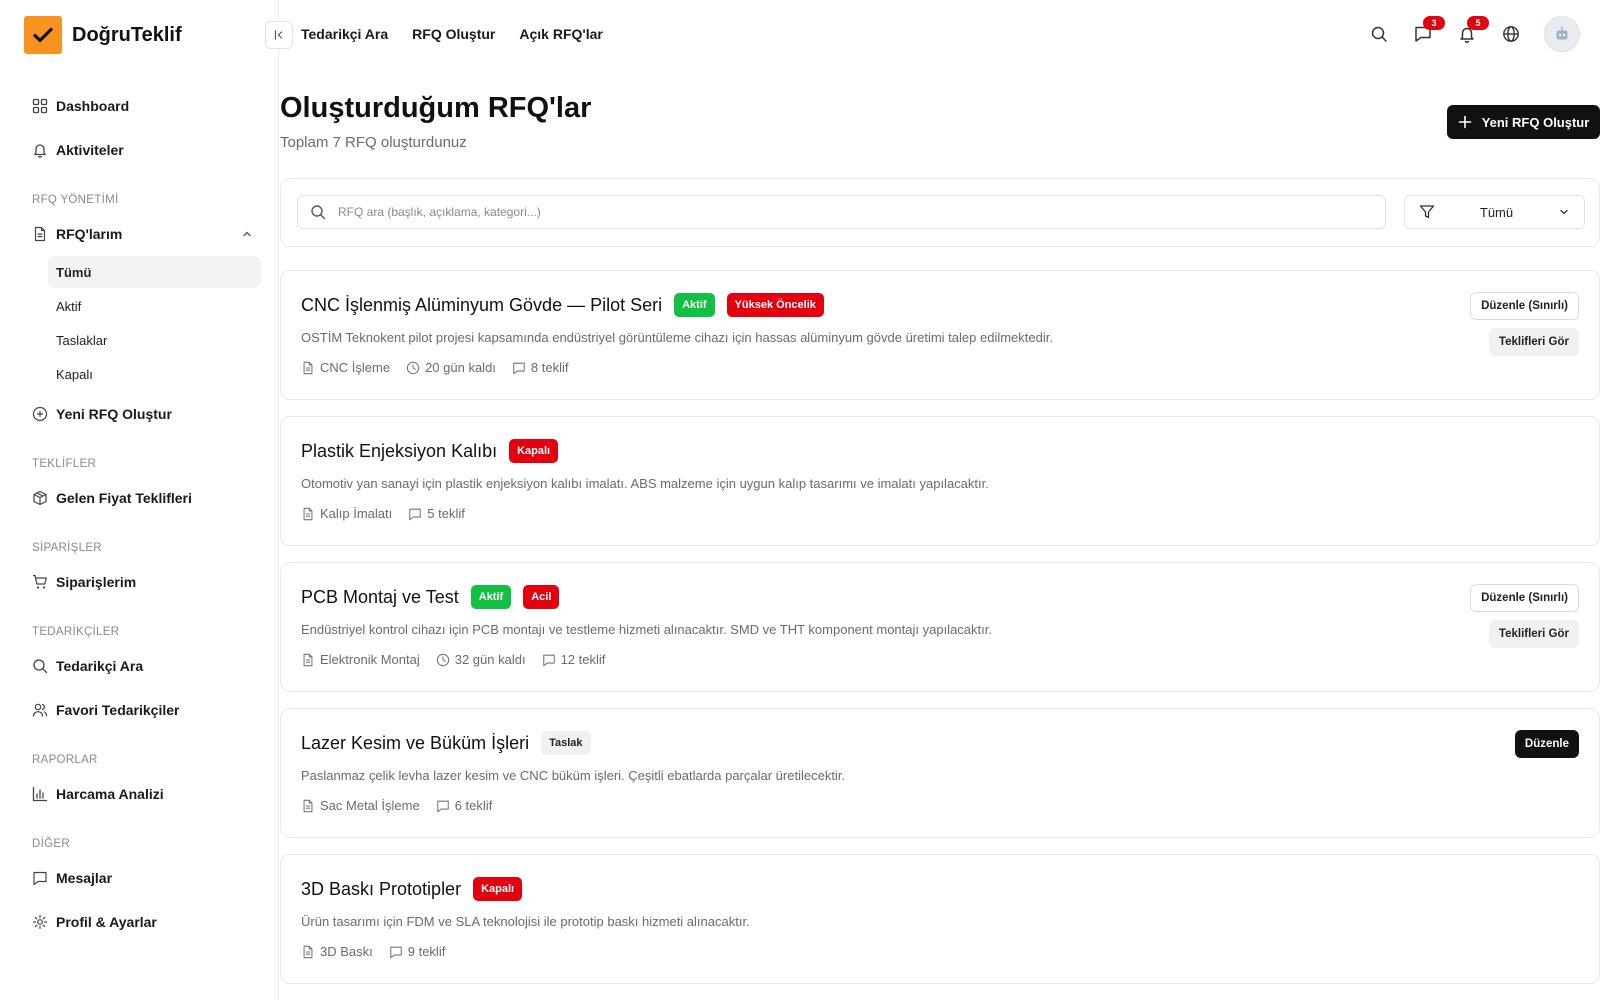 This screenshot has width=1600, height=1000. Describe the element at coordinates (446, 513) in the screenshot. I see `rfq-offer-count: 5 teklif` at that location.